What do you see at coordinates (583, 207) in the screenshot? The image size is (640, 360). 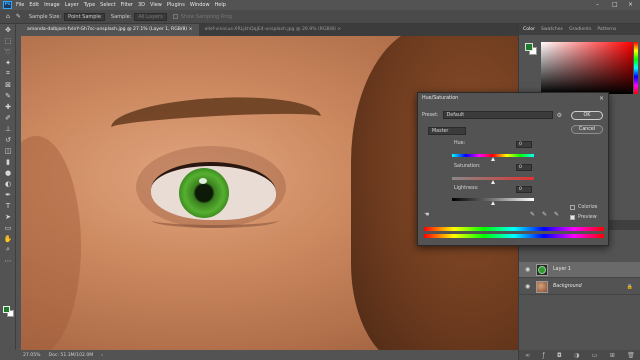 I see `colorize-option: Colorize` at bounding box center [583, 207].